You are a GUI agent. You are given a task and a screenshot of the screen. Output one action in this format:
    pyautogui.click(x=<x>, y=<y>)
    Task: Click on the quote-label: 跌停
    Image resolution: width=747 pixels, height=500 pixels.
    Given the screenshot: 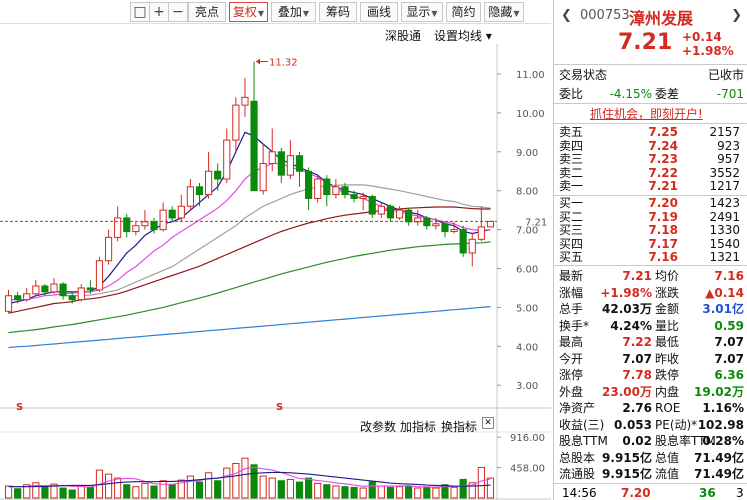 What is the action you would take?
    pyautogui.click(x=667, y=375)
    